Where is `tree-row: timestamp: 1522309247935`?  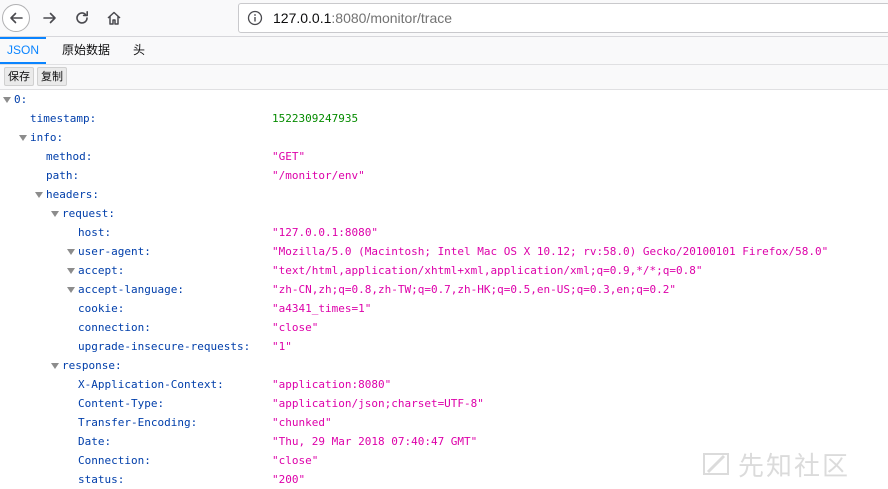 tree-row: timestamp: 1522309247935 is located at coordinates (444, 118).